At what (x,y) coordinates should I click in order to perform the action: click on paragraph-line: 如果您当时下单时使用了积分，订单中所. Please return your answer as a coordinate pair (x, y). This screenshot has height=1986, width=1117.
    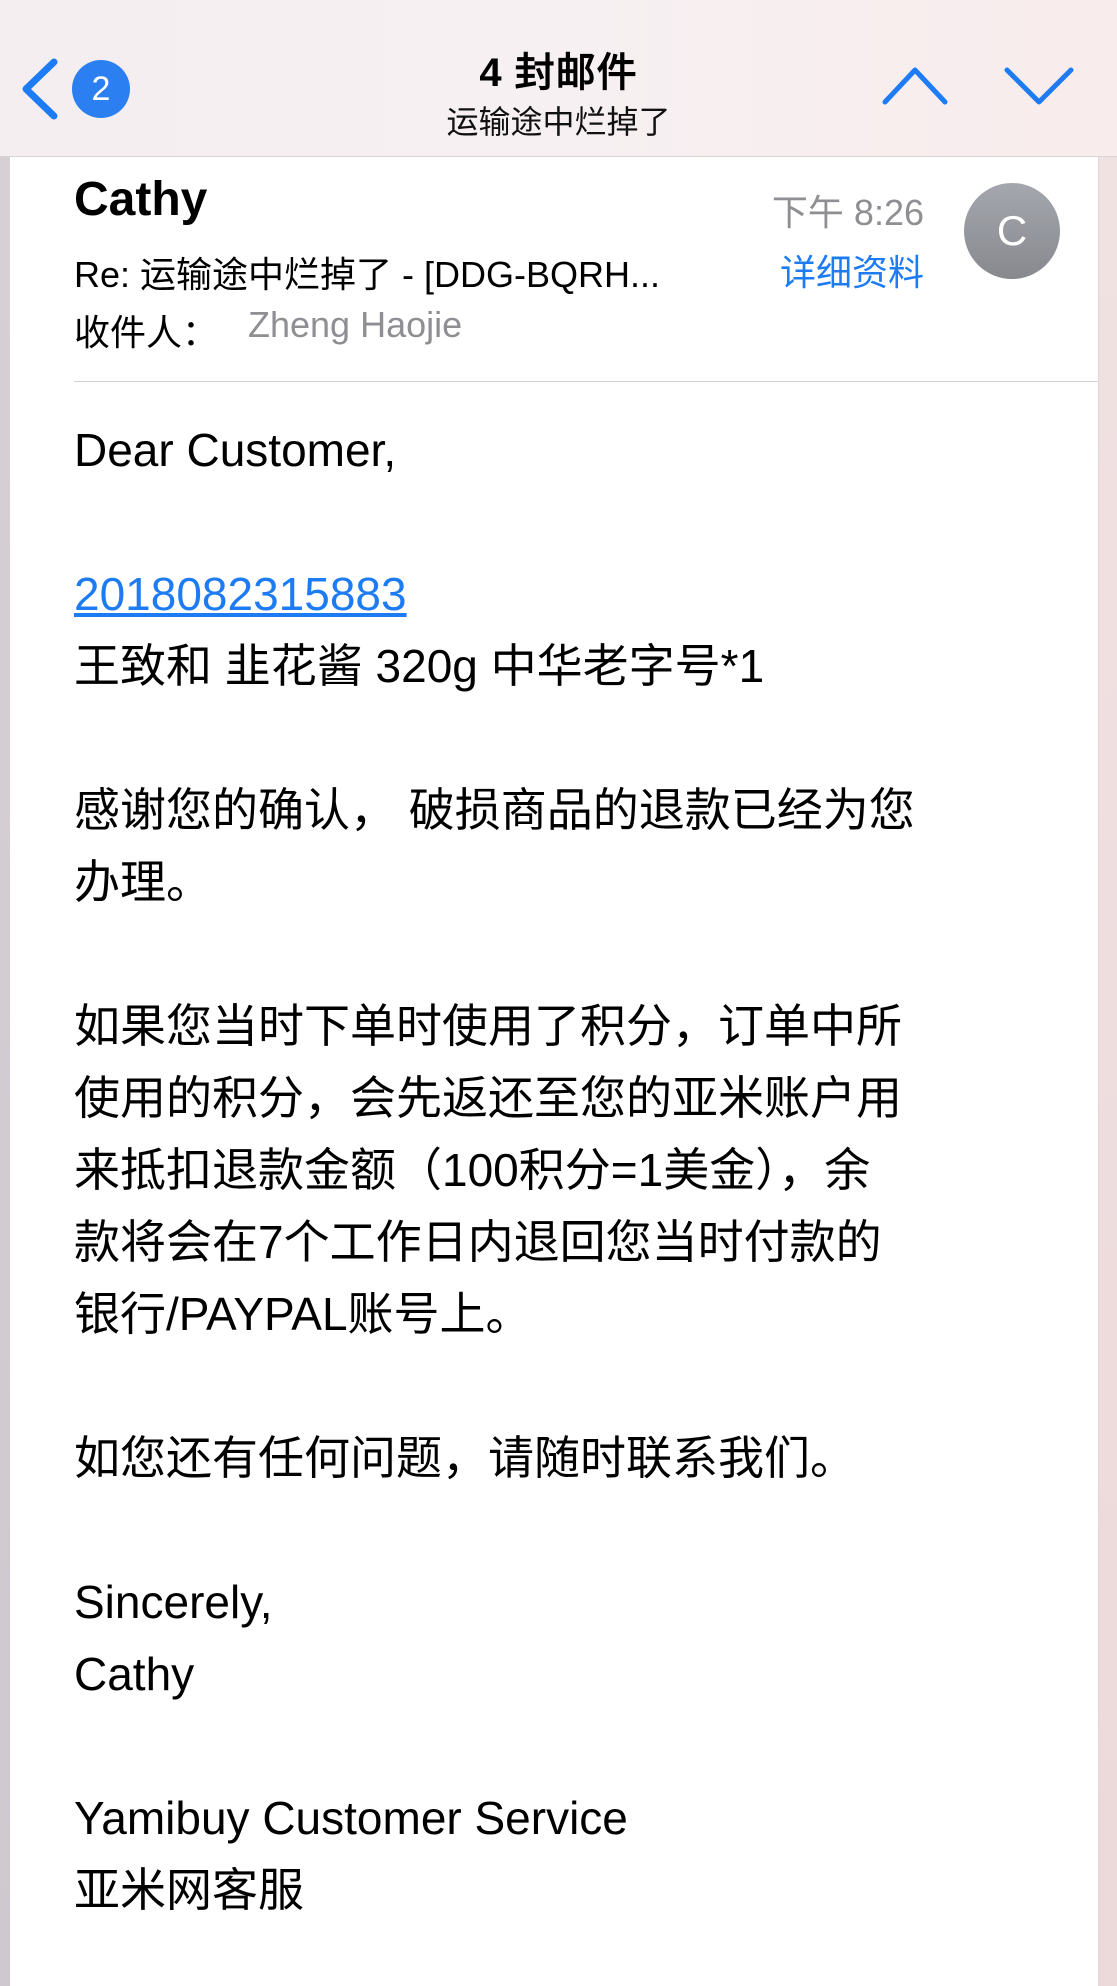
    Looking at the image, I should click on (488, 1026).